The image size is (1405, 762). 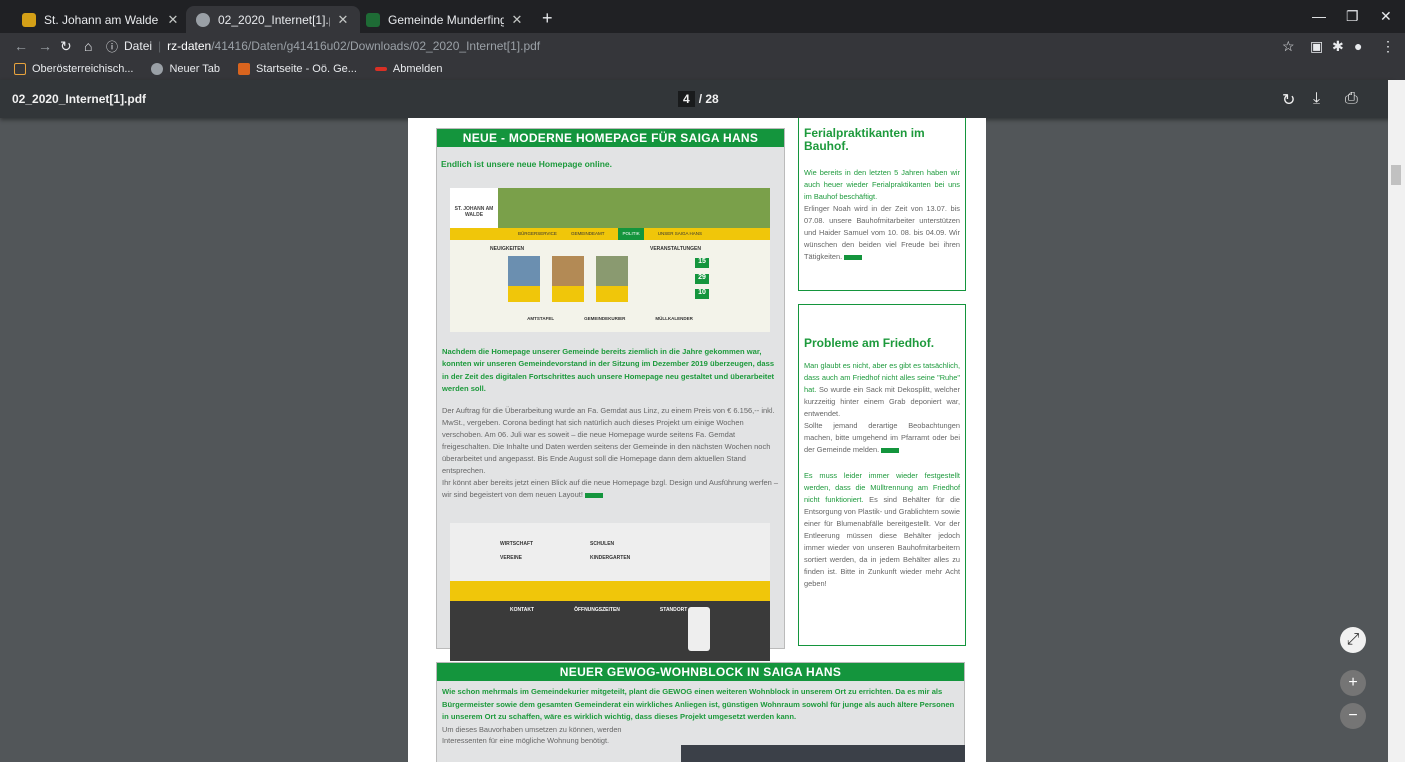 What do you see at coordinates (697, 99) in the screenshot?
I see `pdf-toolbar: 02_2020_Internet[1].pdf 4 / 28 ↻ ⤓ ⎙` at bounding box center [697, 99].